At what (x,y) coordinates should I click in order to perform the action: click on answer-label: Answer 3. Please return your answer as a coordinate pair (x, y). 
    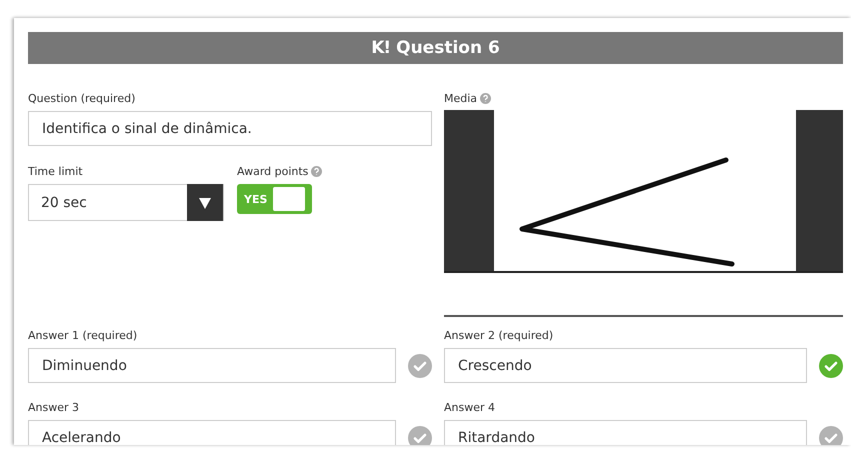
    Looking at the image, I should click on (54, 407).